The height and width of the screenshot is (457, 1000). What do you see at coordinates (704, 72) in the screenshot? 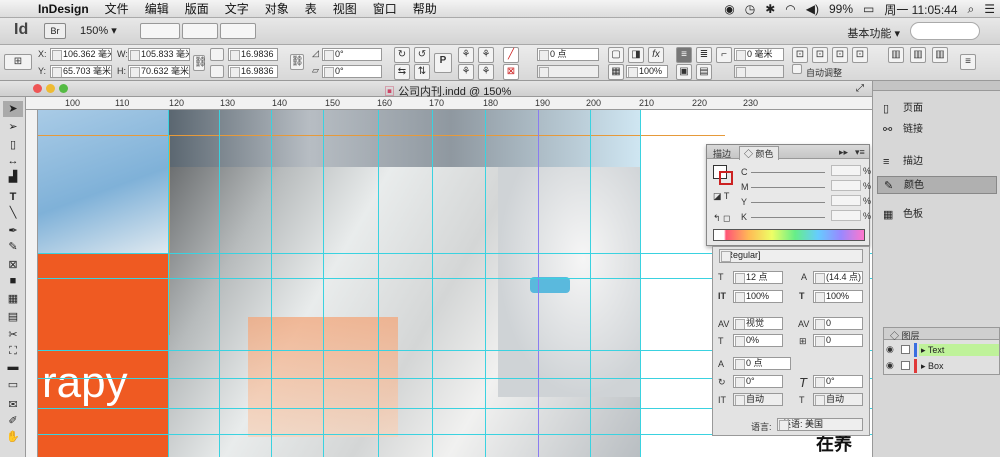
I see `text-wrap-jump-icon: ▤` at bounding box center [704, 72].